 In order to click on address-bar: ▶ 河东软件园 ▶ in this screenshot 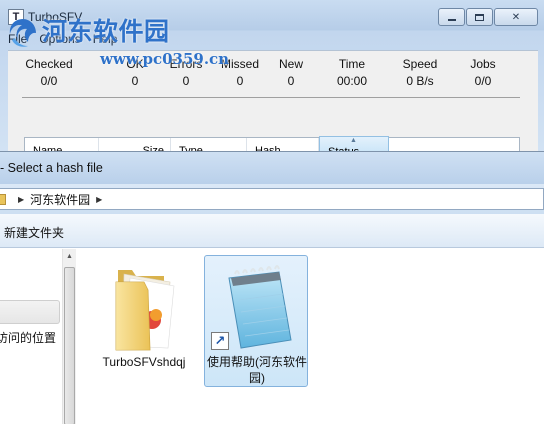, I will do `click(272, 199)`.